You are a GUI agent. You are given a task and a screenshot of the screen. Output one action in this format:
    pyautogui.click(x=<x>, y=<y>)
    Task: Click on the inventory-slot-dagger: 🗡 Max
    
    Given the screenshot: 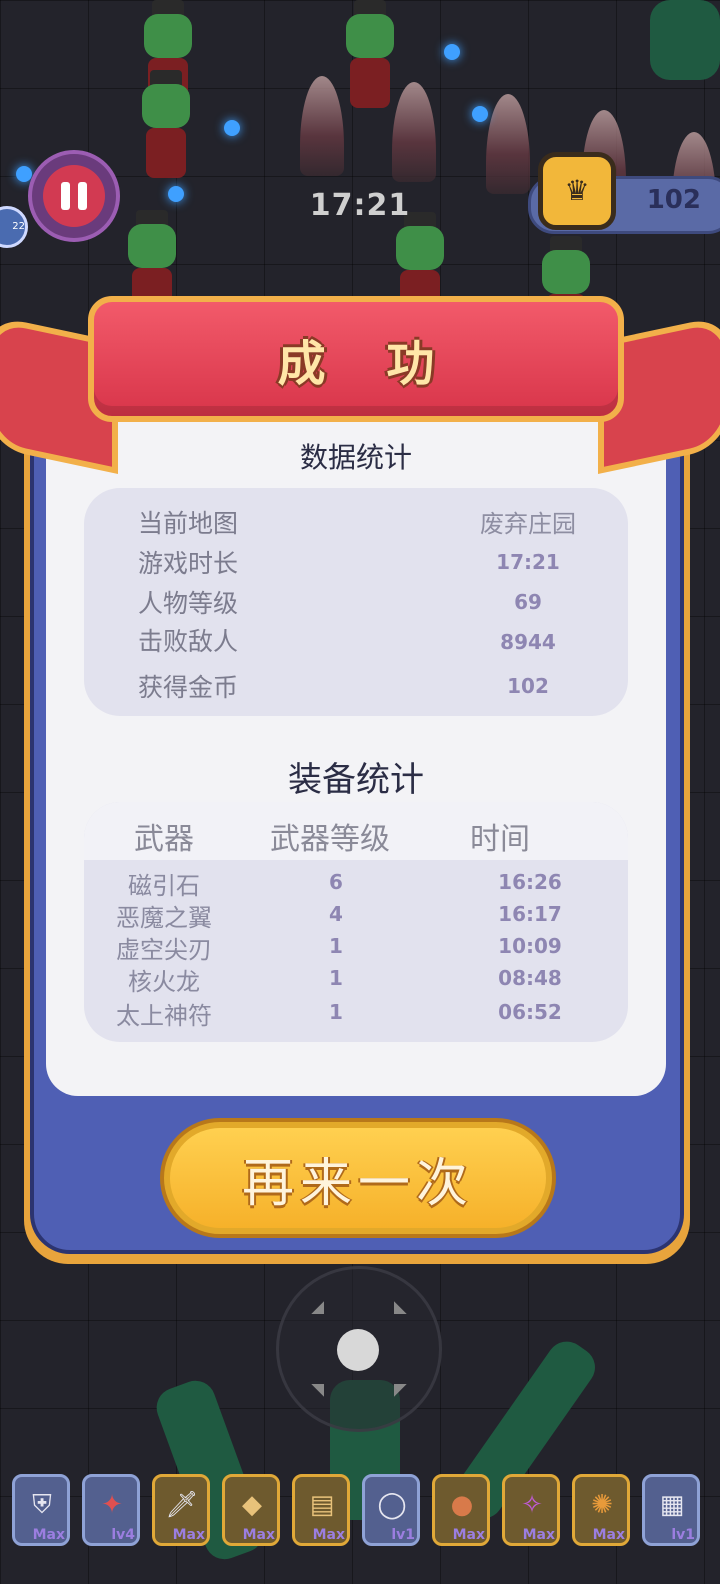 What is the action you would take?
    pyautogui.click(x=181, y=1510)
    